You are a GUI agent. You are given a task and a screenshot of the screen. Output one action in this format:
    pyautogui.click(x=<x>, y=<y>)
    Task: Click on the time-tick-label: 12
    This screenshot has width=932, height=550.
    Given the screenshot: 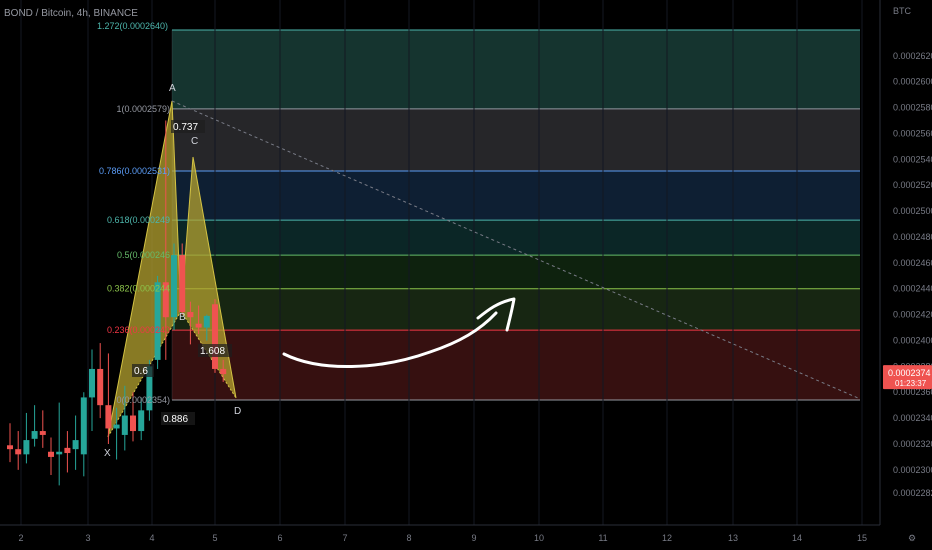 What is the action you would take?
    pyautogui.click(x=667, y=538)
    